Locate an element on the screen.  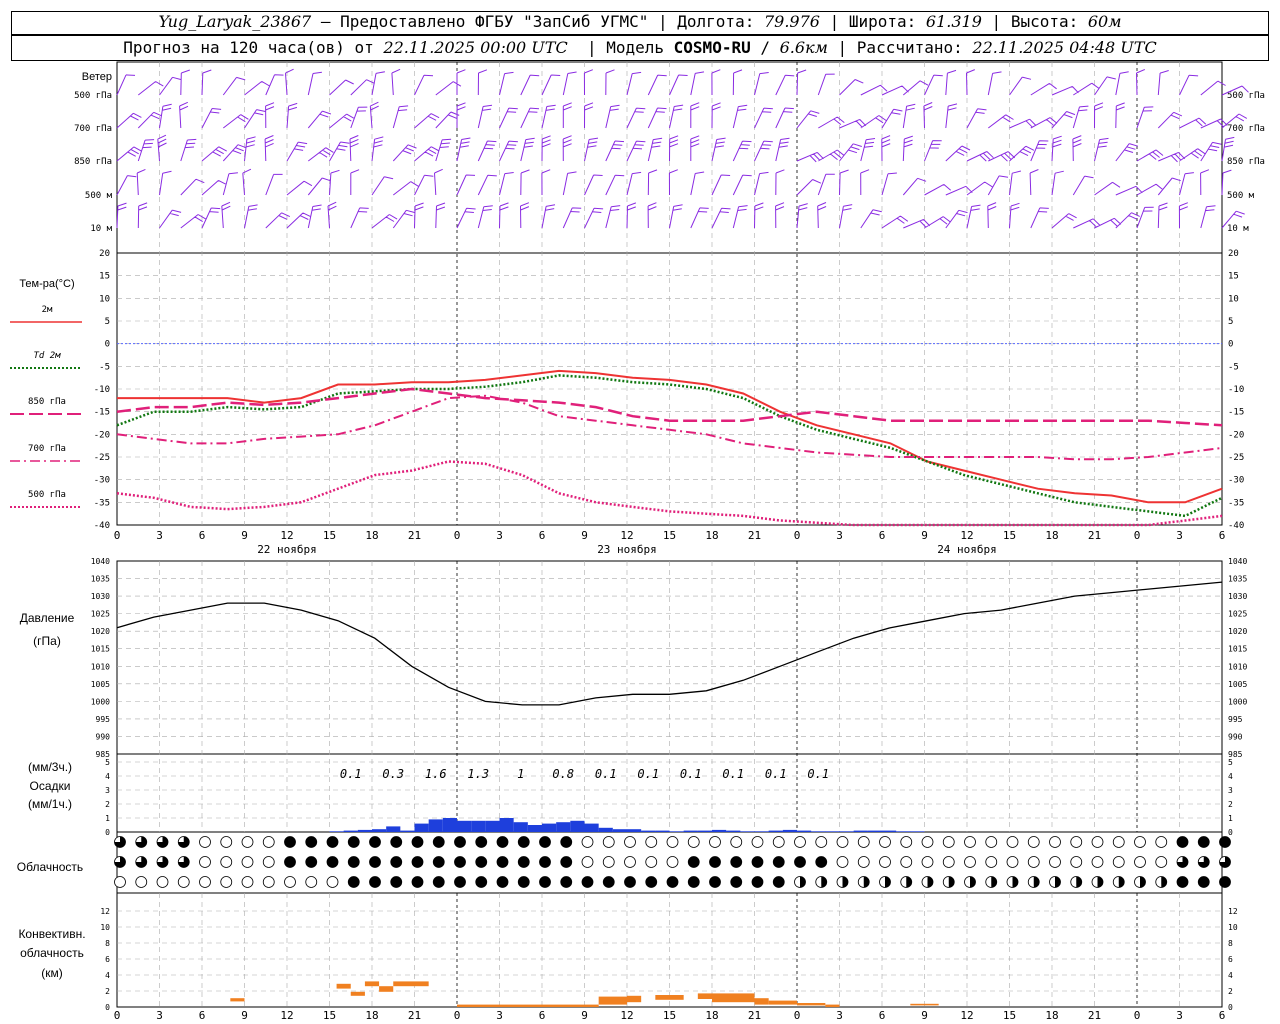
pressure-ytick-right: 990 is located at coordinates (1235, 736).